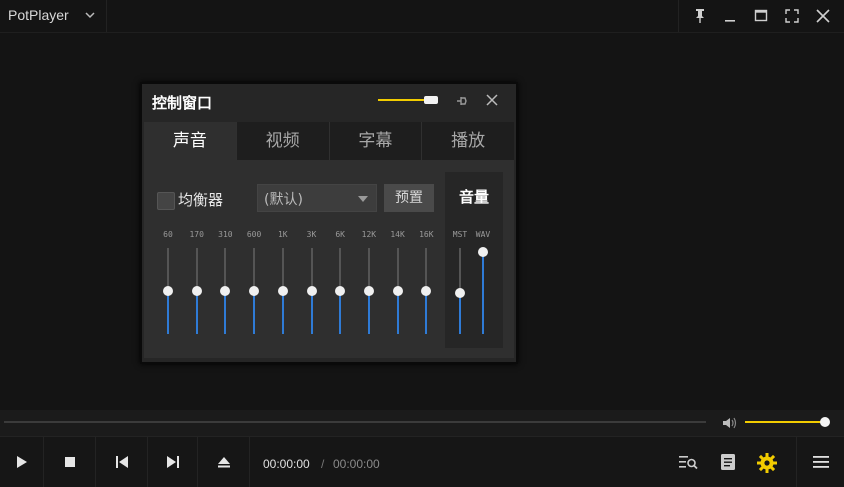  What do you see at coordinates (311, 234) in the screenshot?
I see `eq-band-label: 3K` at bounding box center [311, 234].